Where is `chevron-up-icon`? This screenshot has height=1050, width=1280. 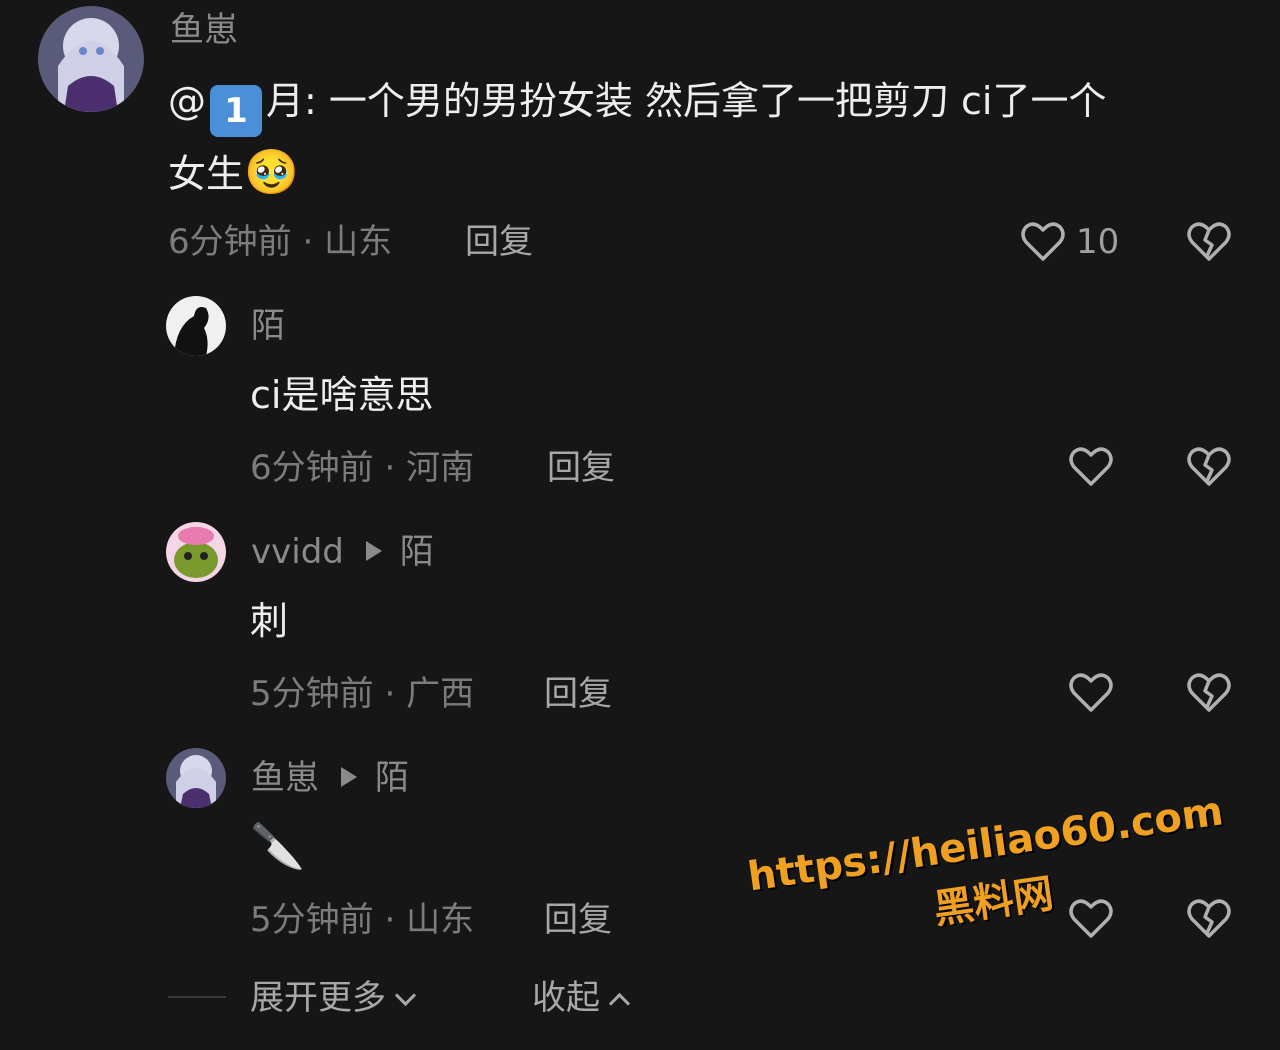
chevron-up-icon is located at coordinates (619, 1003).